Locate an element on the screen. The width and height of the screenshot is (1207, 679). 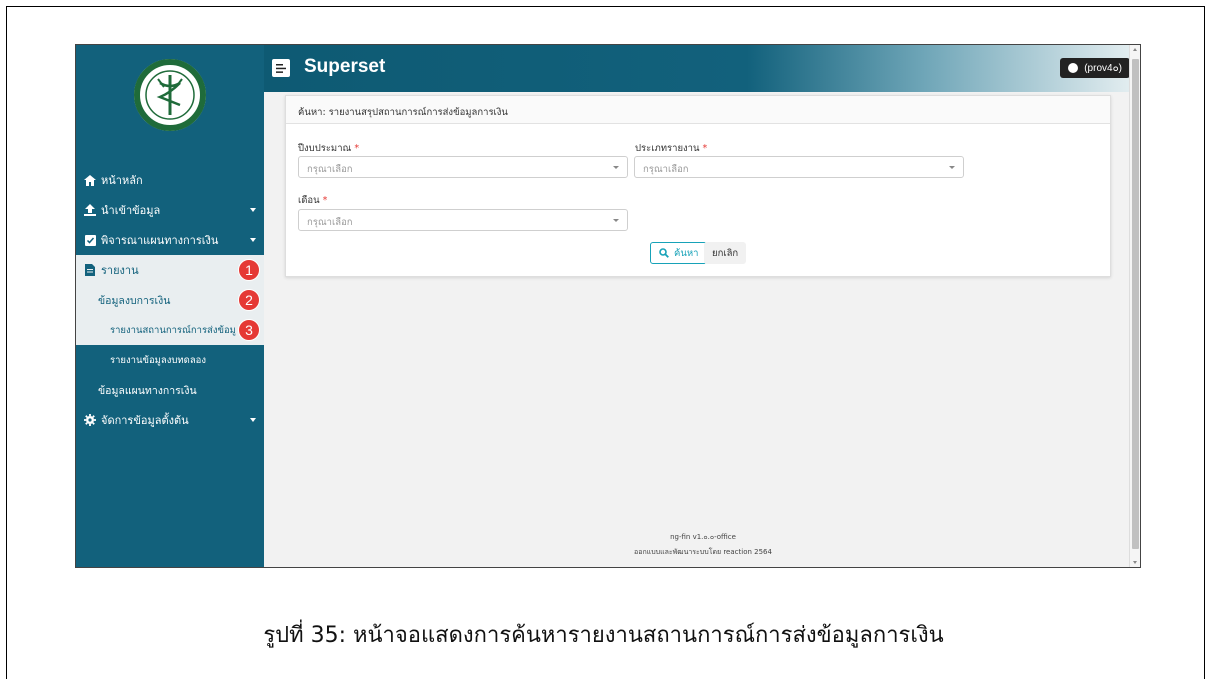
user-menu-button: (prov4๐) is located at coordinates (1095, 68).